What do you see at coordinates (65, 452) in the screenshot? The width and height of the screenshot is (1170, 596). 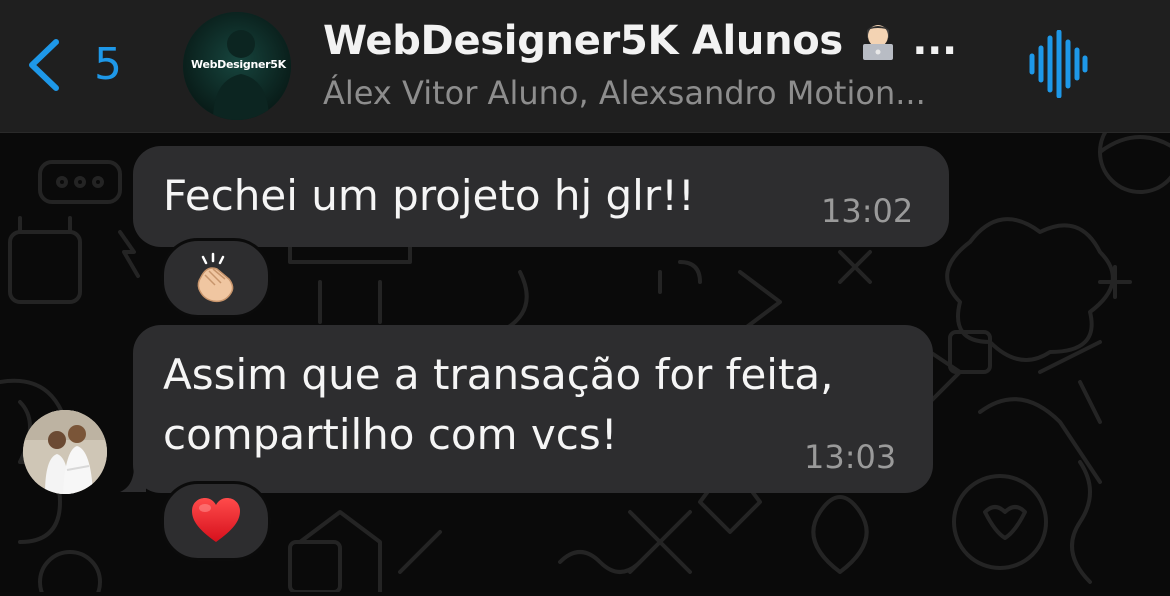 I see `sender-avatar` at bounding box center [65, 452].